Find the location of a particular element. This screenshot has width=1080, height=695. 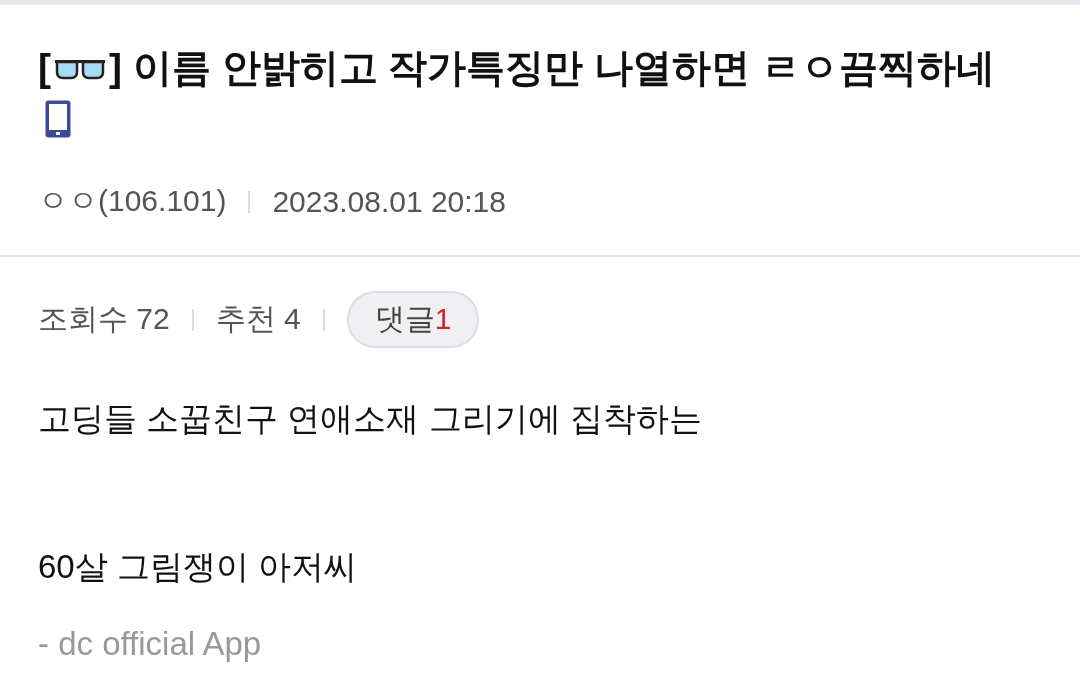

body-text: 고딩들 소꿉친구 연애소재 그리기에 집착하는 is located at coordinates (370, 419).